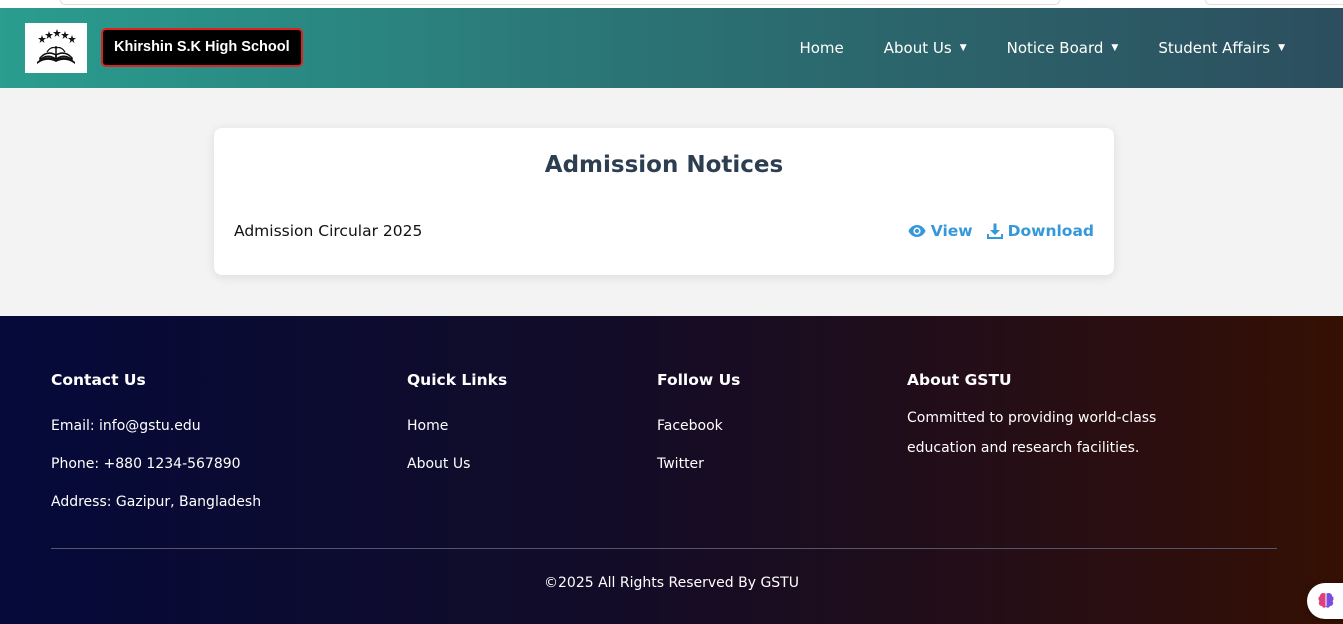  What do you see at coordinates (664, 231) in the screenshot?
I see `notice-row: Admission Circular 2025 View Download` at bounding box center [664, 231].